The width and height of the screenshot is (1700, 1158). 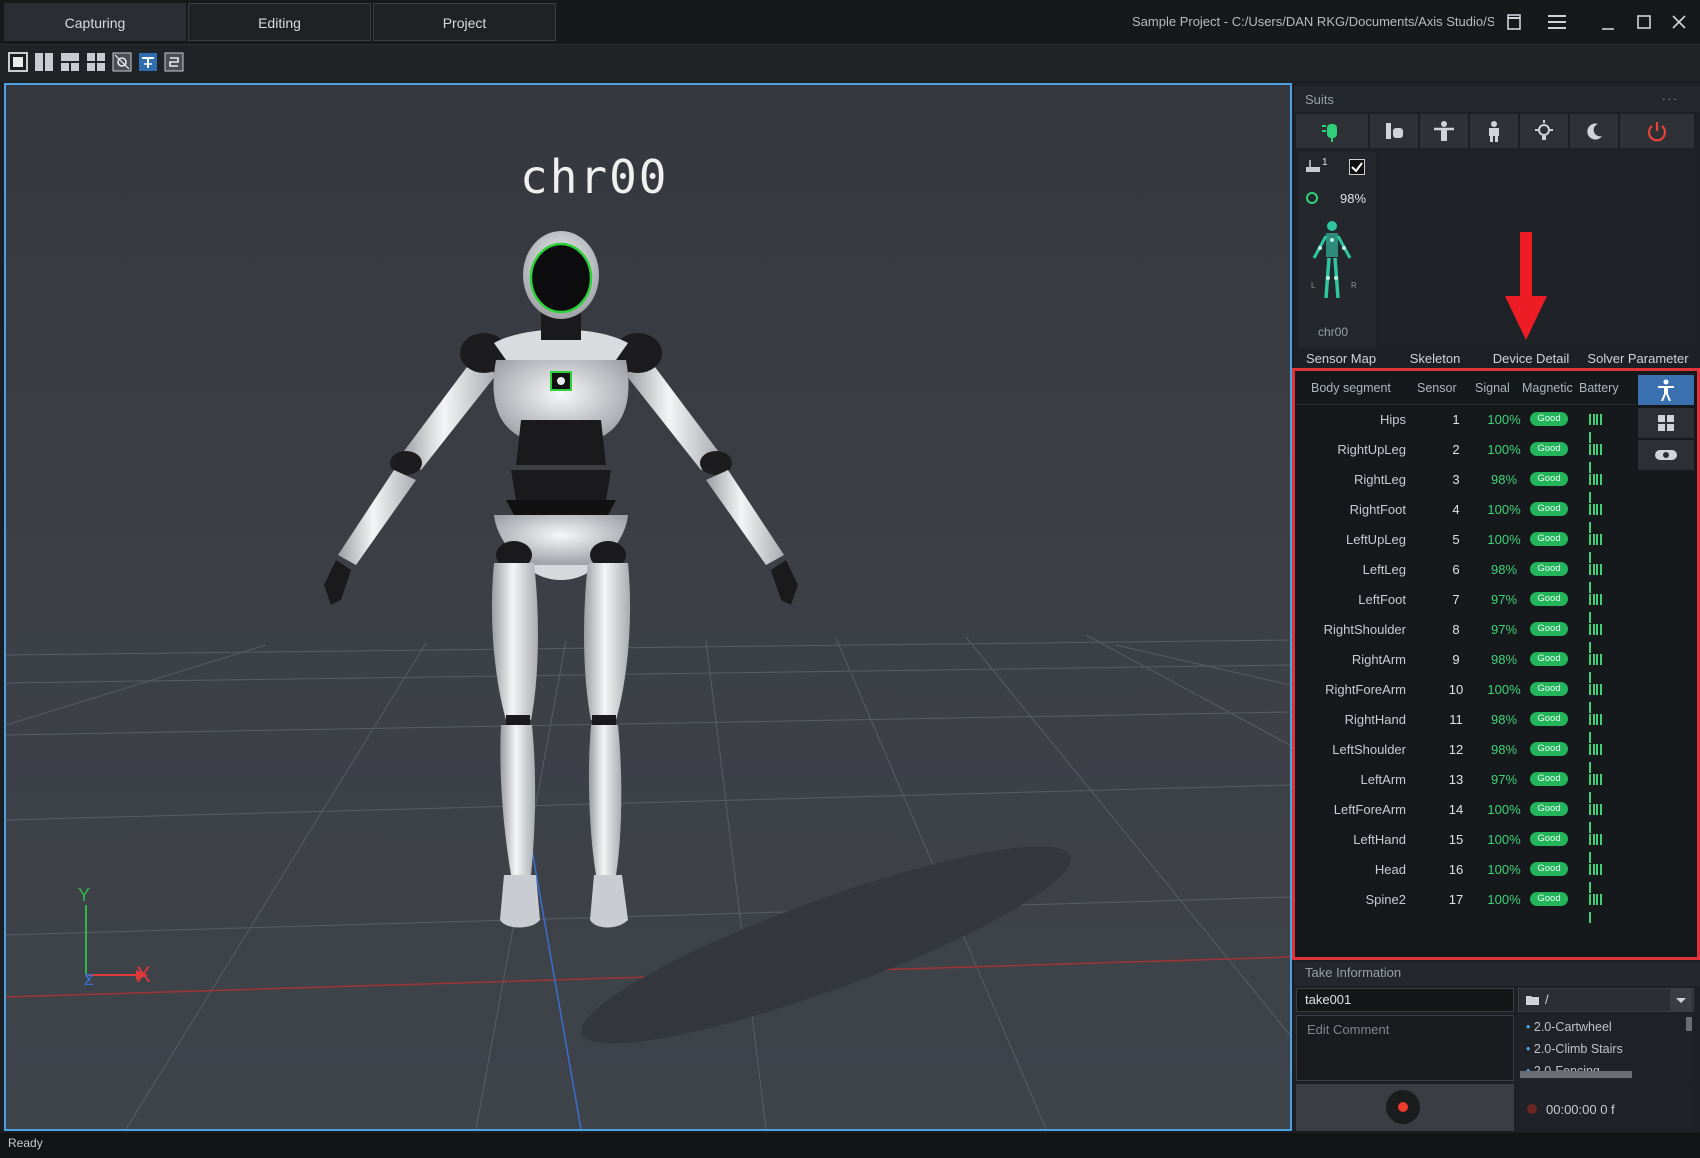 I want to click on transform-icon, so click(x=122, y=62).